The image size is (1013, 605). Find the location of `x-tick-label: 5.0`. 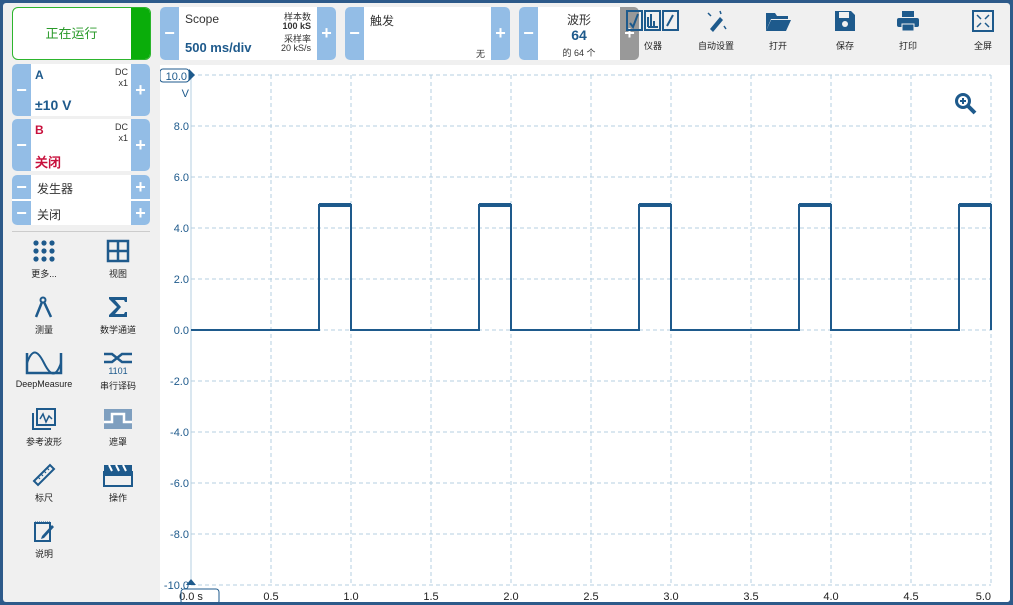

x-tick-label: 5.0 is located at coordinates (983, 596).